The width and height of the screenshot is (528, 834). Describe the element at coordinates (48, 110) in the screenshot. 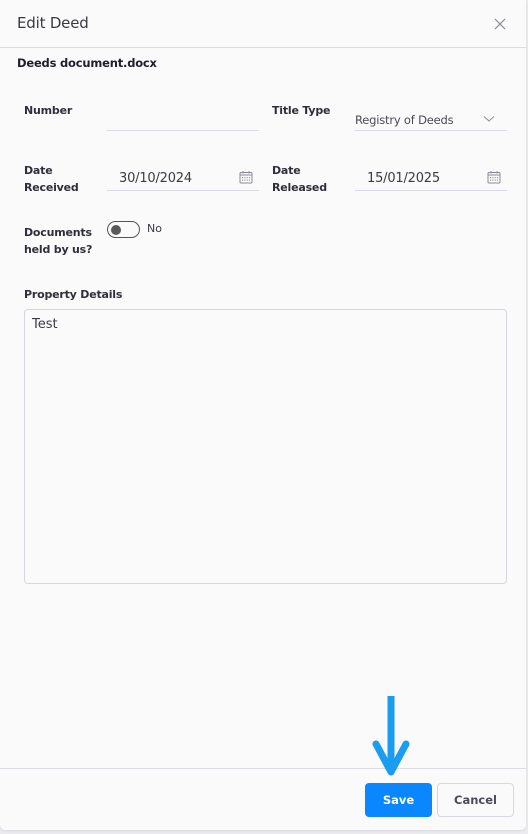

I see `number-label: Number` at that location.